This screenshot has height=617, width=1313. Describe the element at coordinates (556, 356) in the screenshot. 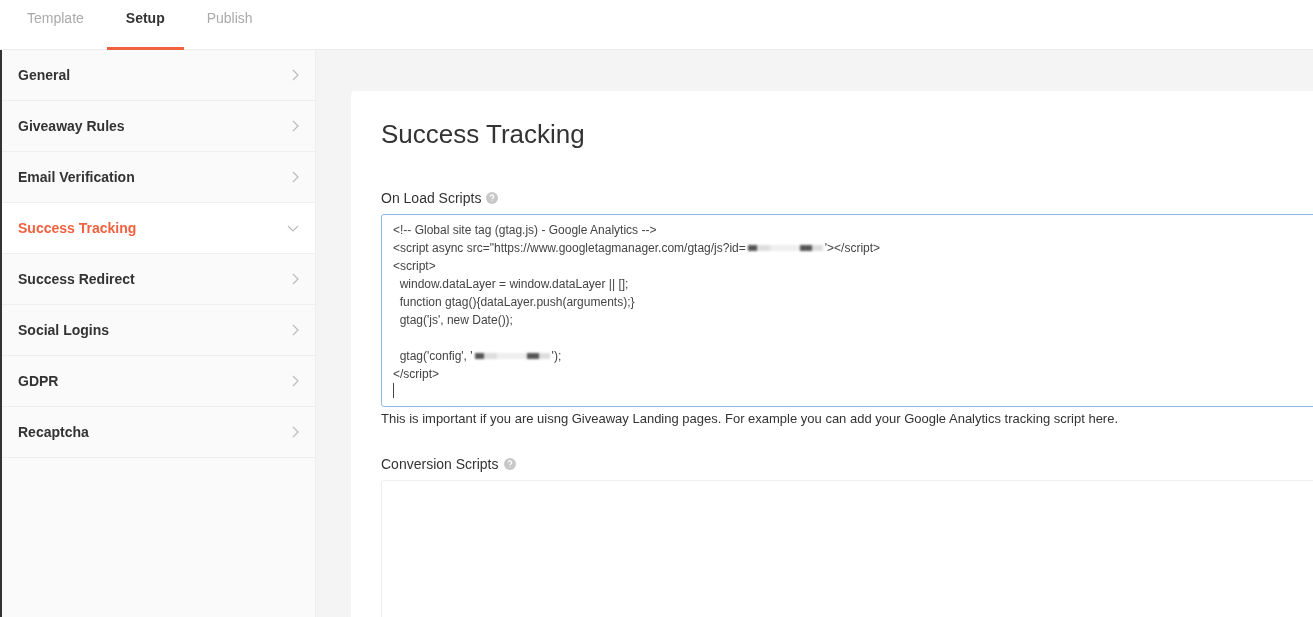

I see `code-line: ');` at that location.